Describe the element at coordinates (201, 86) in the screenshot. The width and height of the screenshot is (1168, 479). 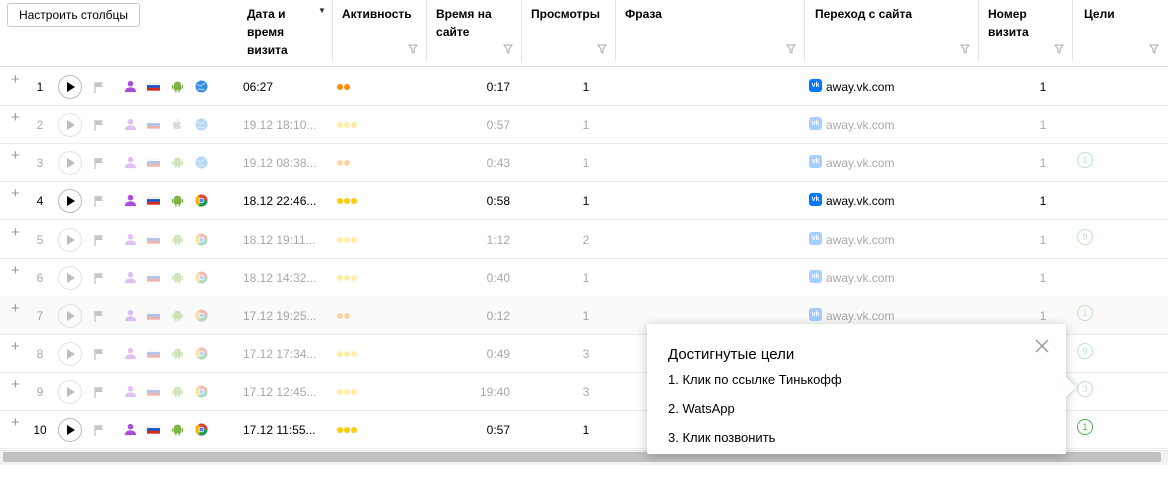
I see `globe-icon` at that location.